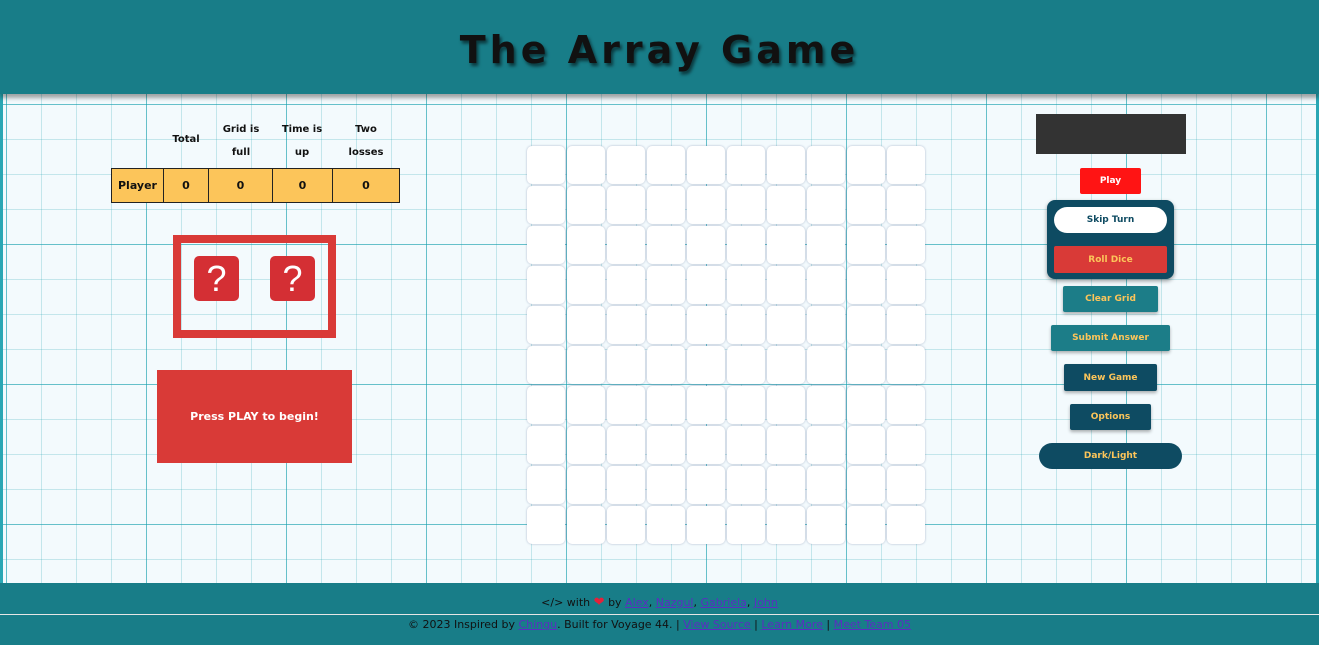 The width and height of the screenshot is (1319, 645). What do you see at coordinates (872, 624) in the screenshot?
I see `meet-team-link: Meet Team 05` at bounding box center [872, 624].